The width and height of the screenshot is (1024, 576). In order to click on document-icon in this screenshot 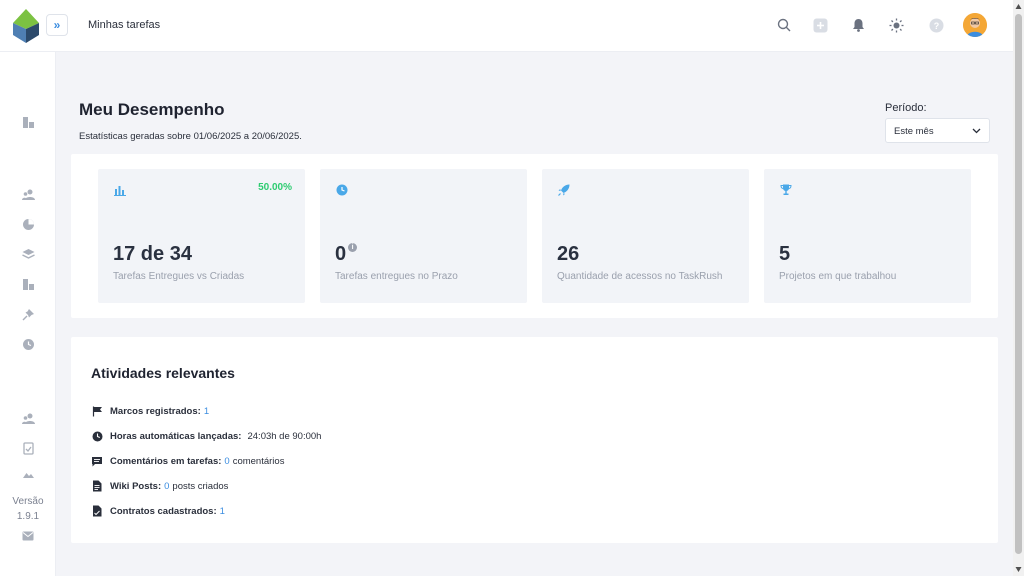, I will do `click(97, 486)`.